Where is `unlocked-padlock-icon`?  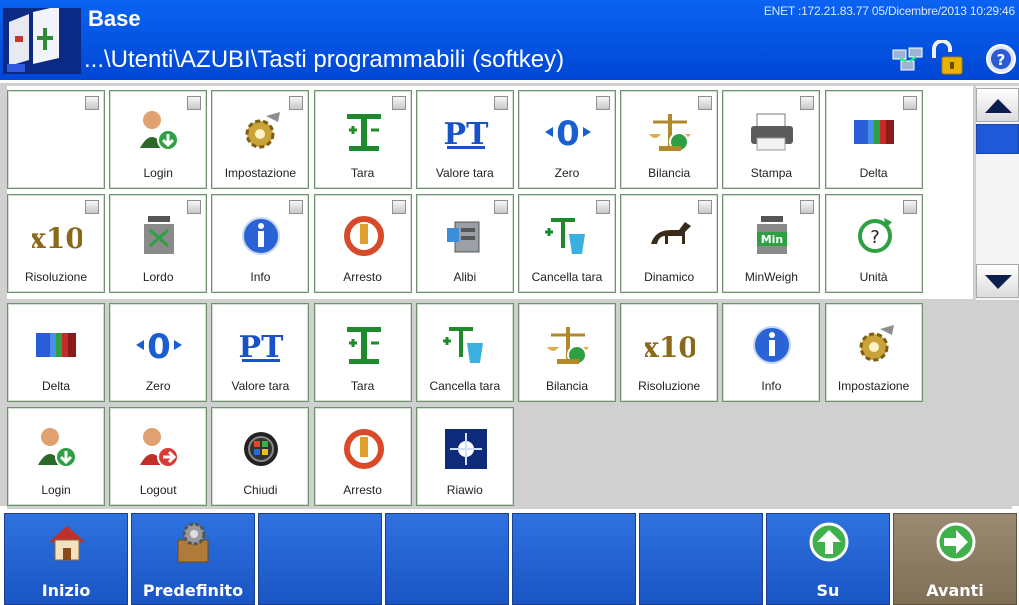
unlocked-padlock-icon is located at coordinates (947, 57).